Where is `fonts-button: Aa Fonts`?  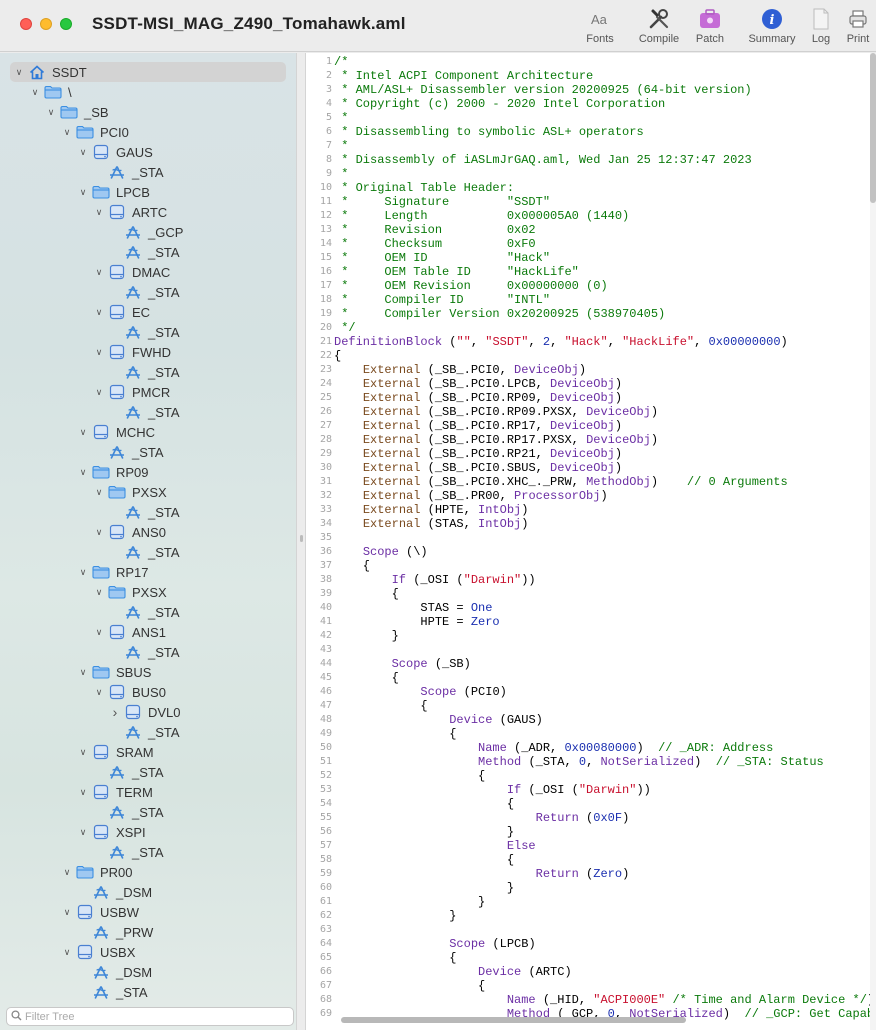
fonts-button: Aa Fonts is located at coordinates (600, 25).